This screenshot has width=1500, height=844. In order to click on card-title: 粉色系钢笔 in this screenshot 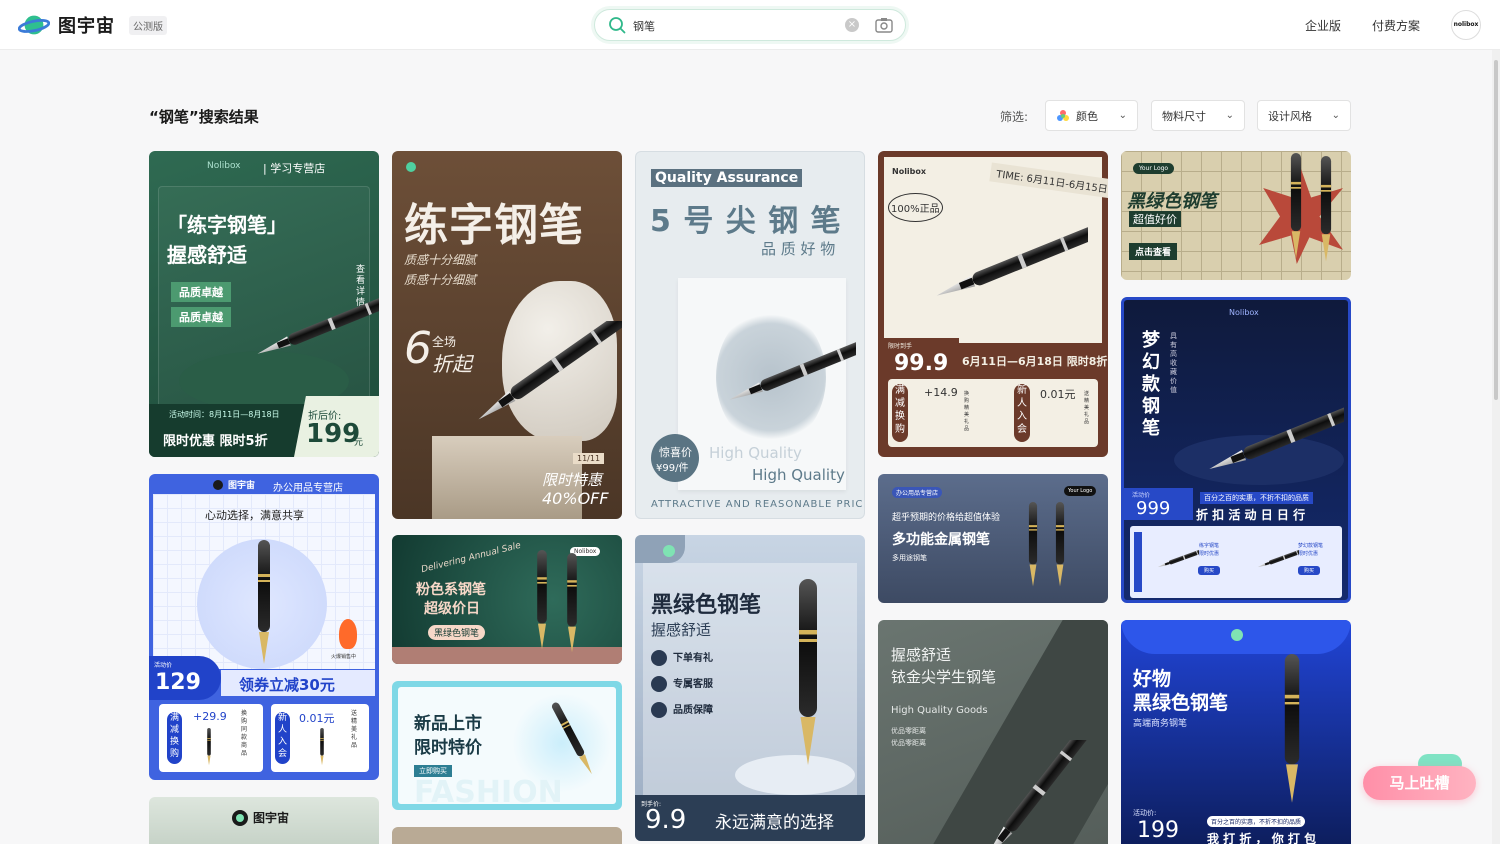, I will do `click(451, 590)`.